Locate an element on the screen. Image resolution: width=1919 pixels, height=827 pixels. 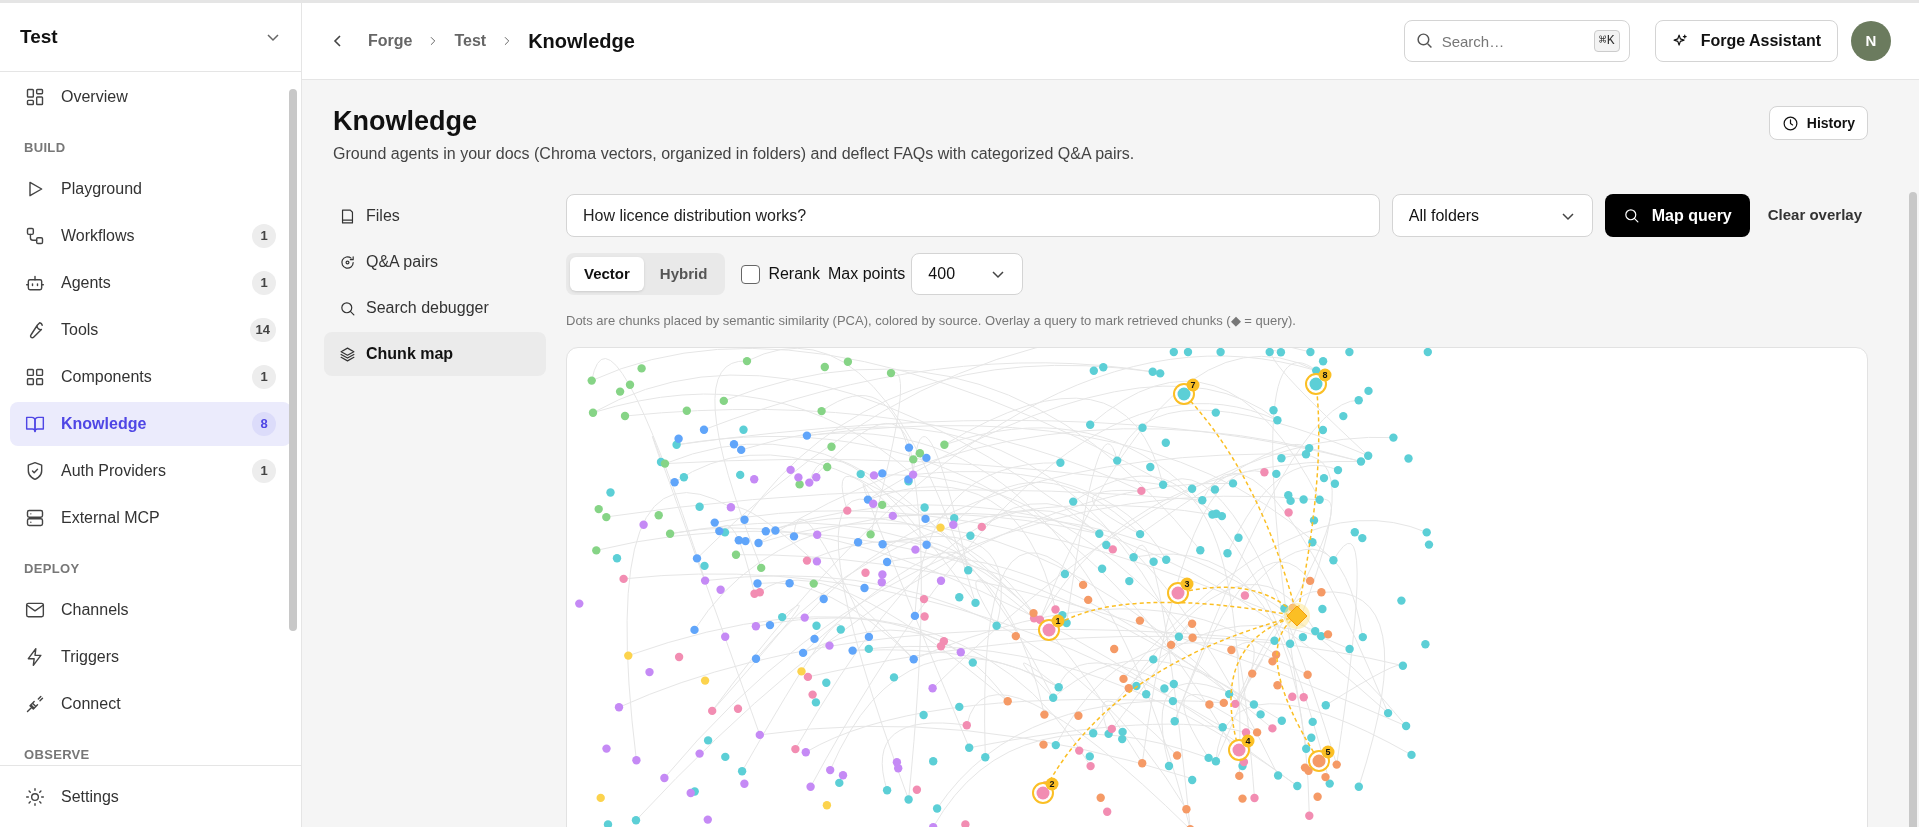
rank-badge: 5 is located at coordinates (1328, 751).